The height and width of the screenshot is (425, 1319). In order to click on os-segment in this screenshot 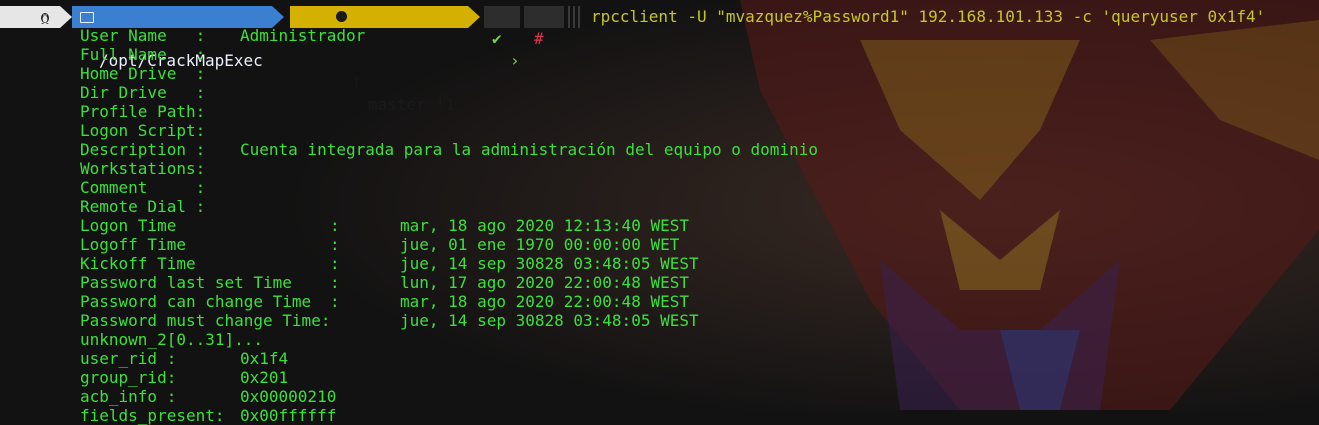, I will do `click(30, 17)`.